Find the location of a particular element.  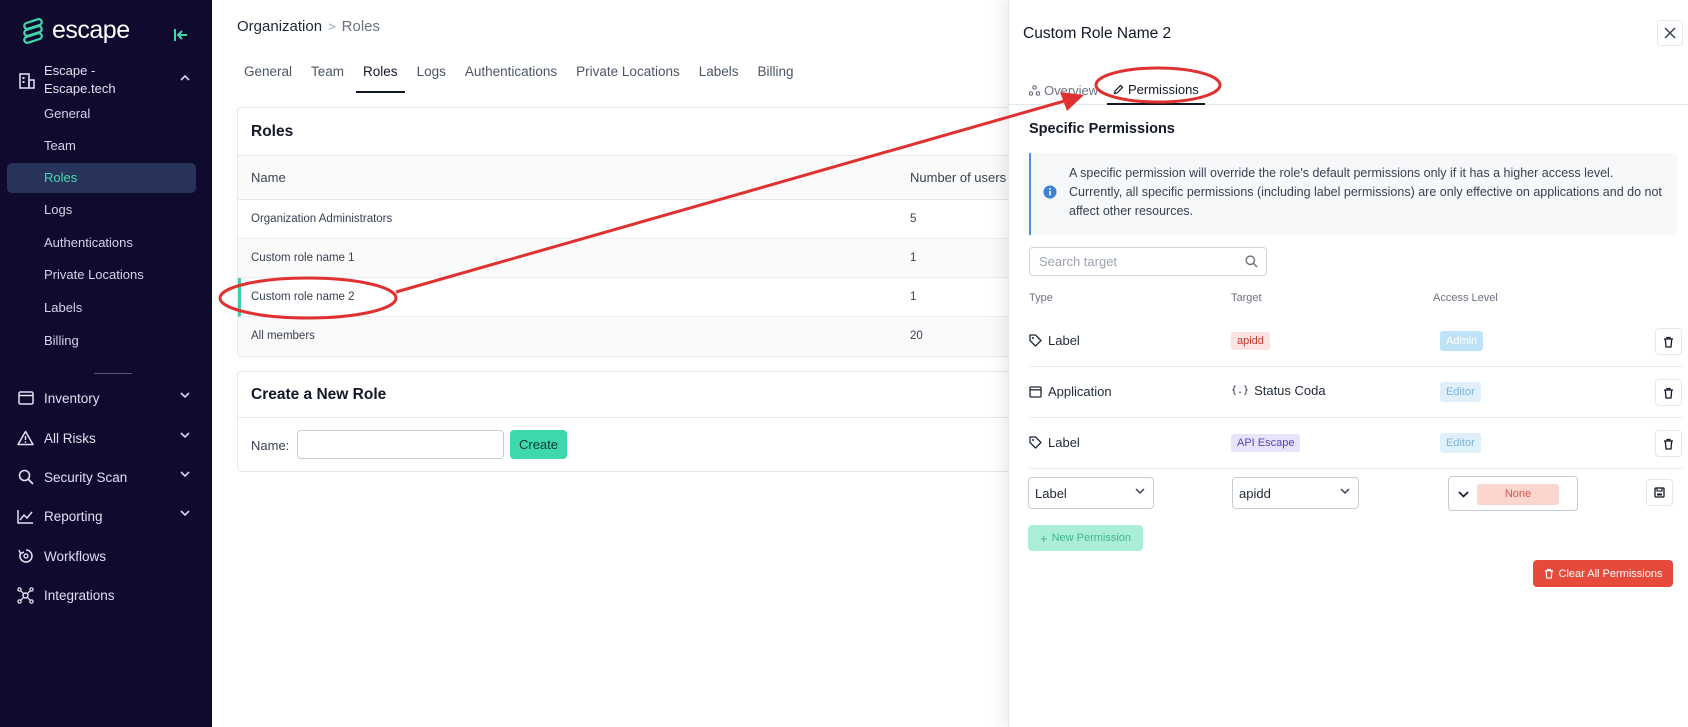

tab-permissions: Permissions is located at coordinates (1156, 90).